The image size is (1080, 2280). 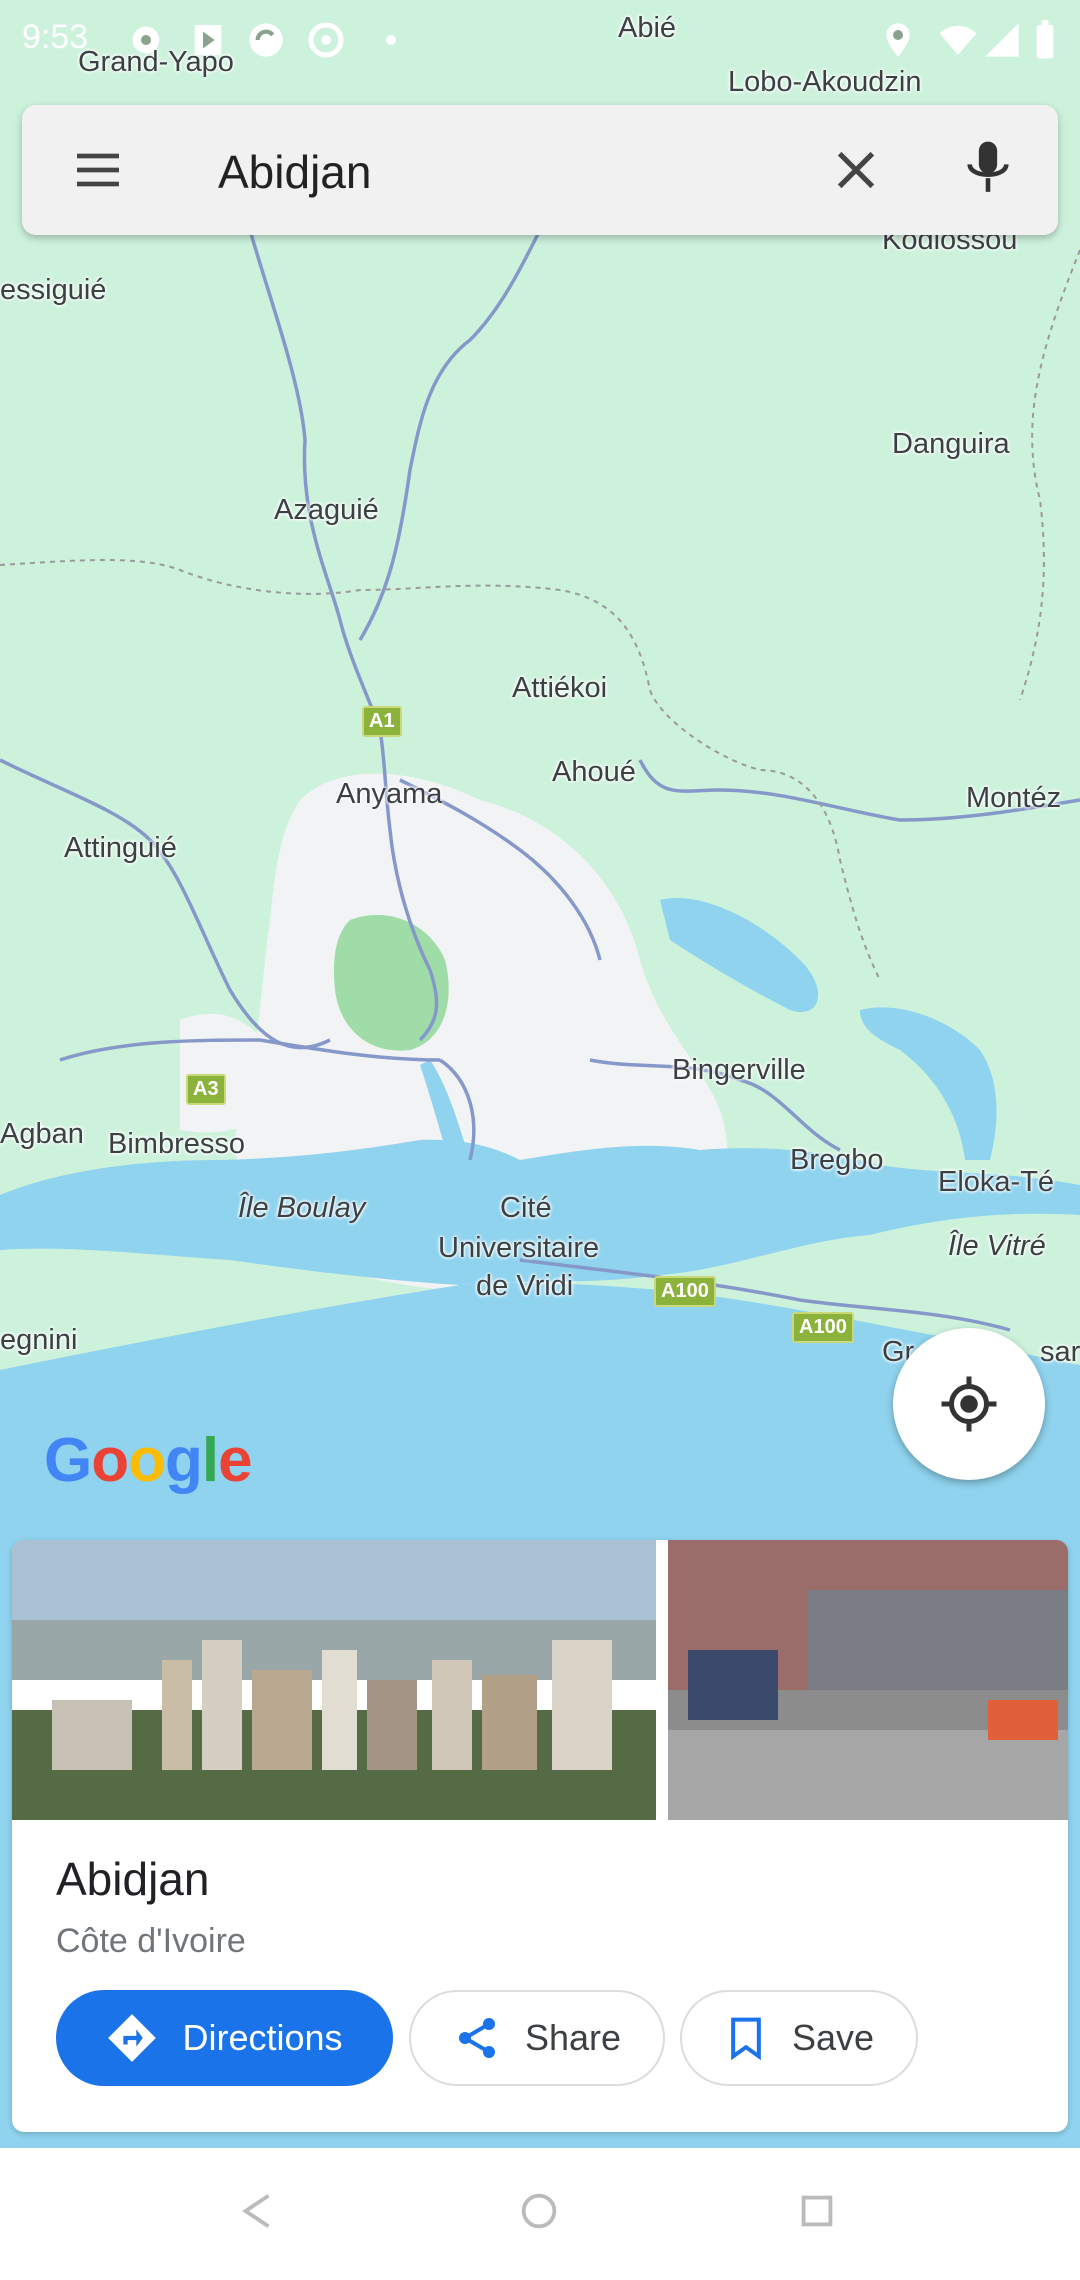 What do you see at coordinates (389, 794) in the screenshot?
I see `map-label: Anyama` at bounding box center [389, 794].